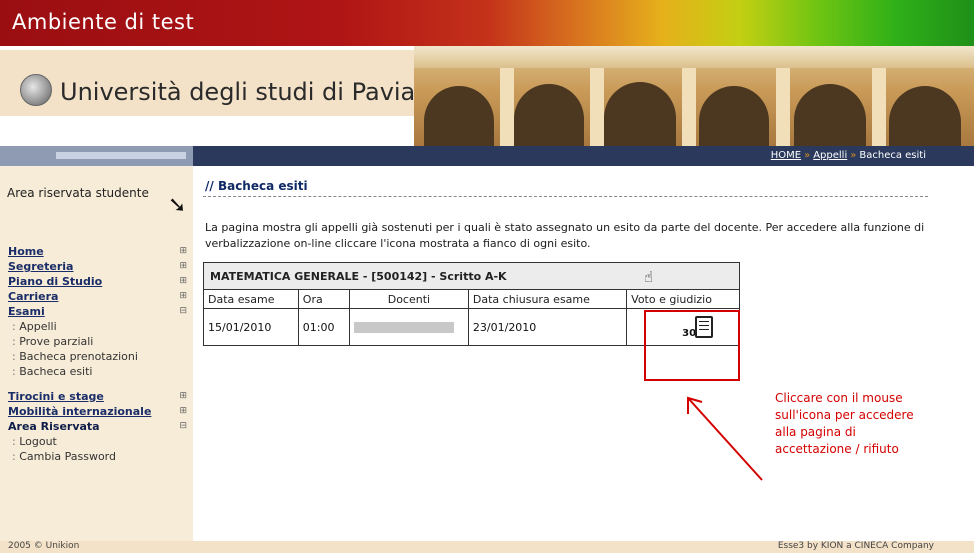  Describe the element at coordinates (78, 193) in the screenshot. I see `area-title: Area riservata studente` at that location.